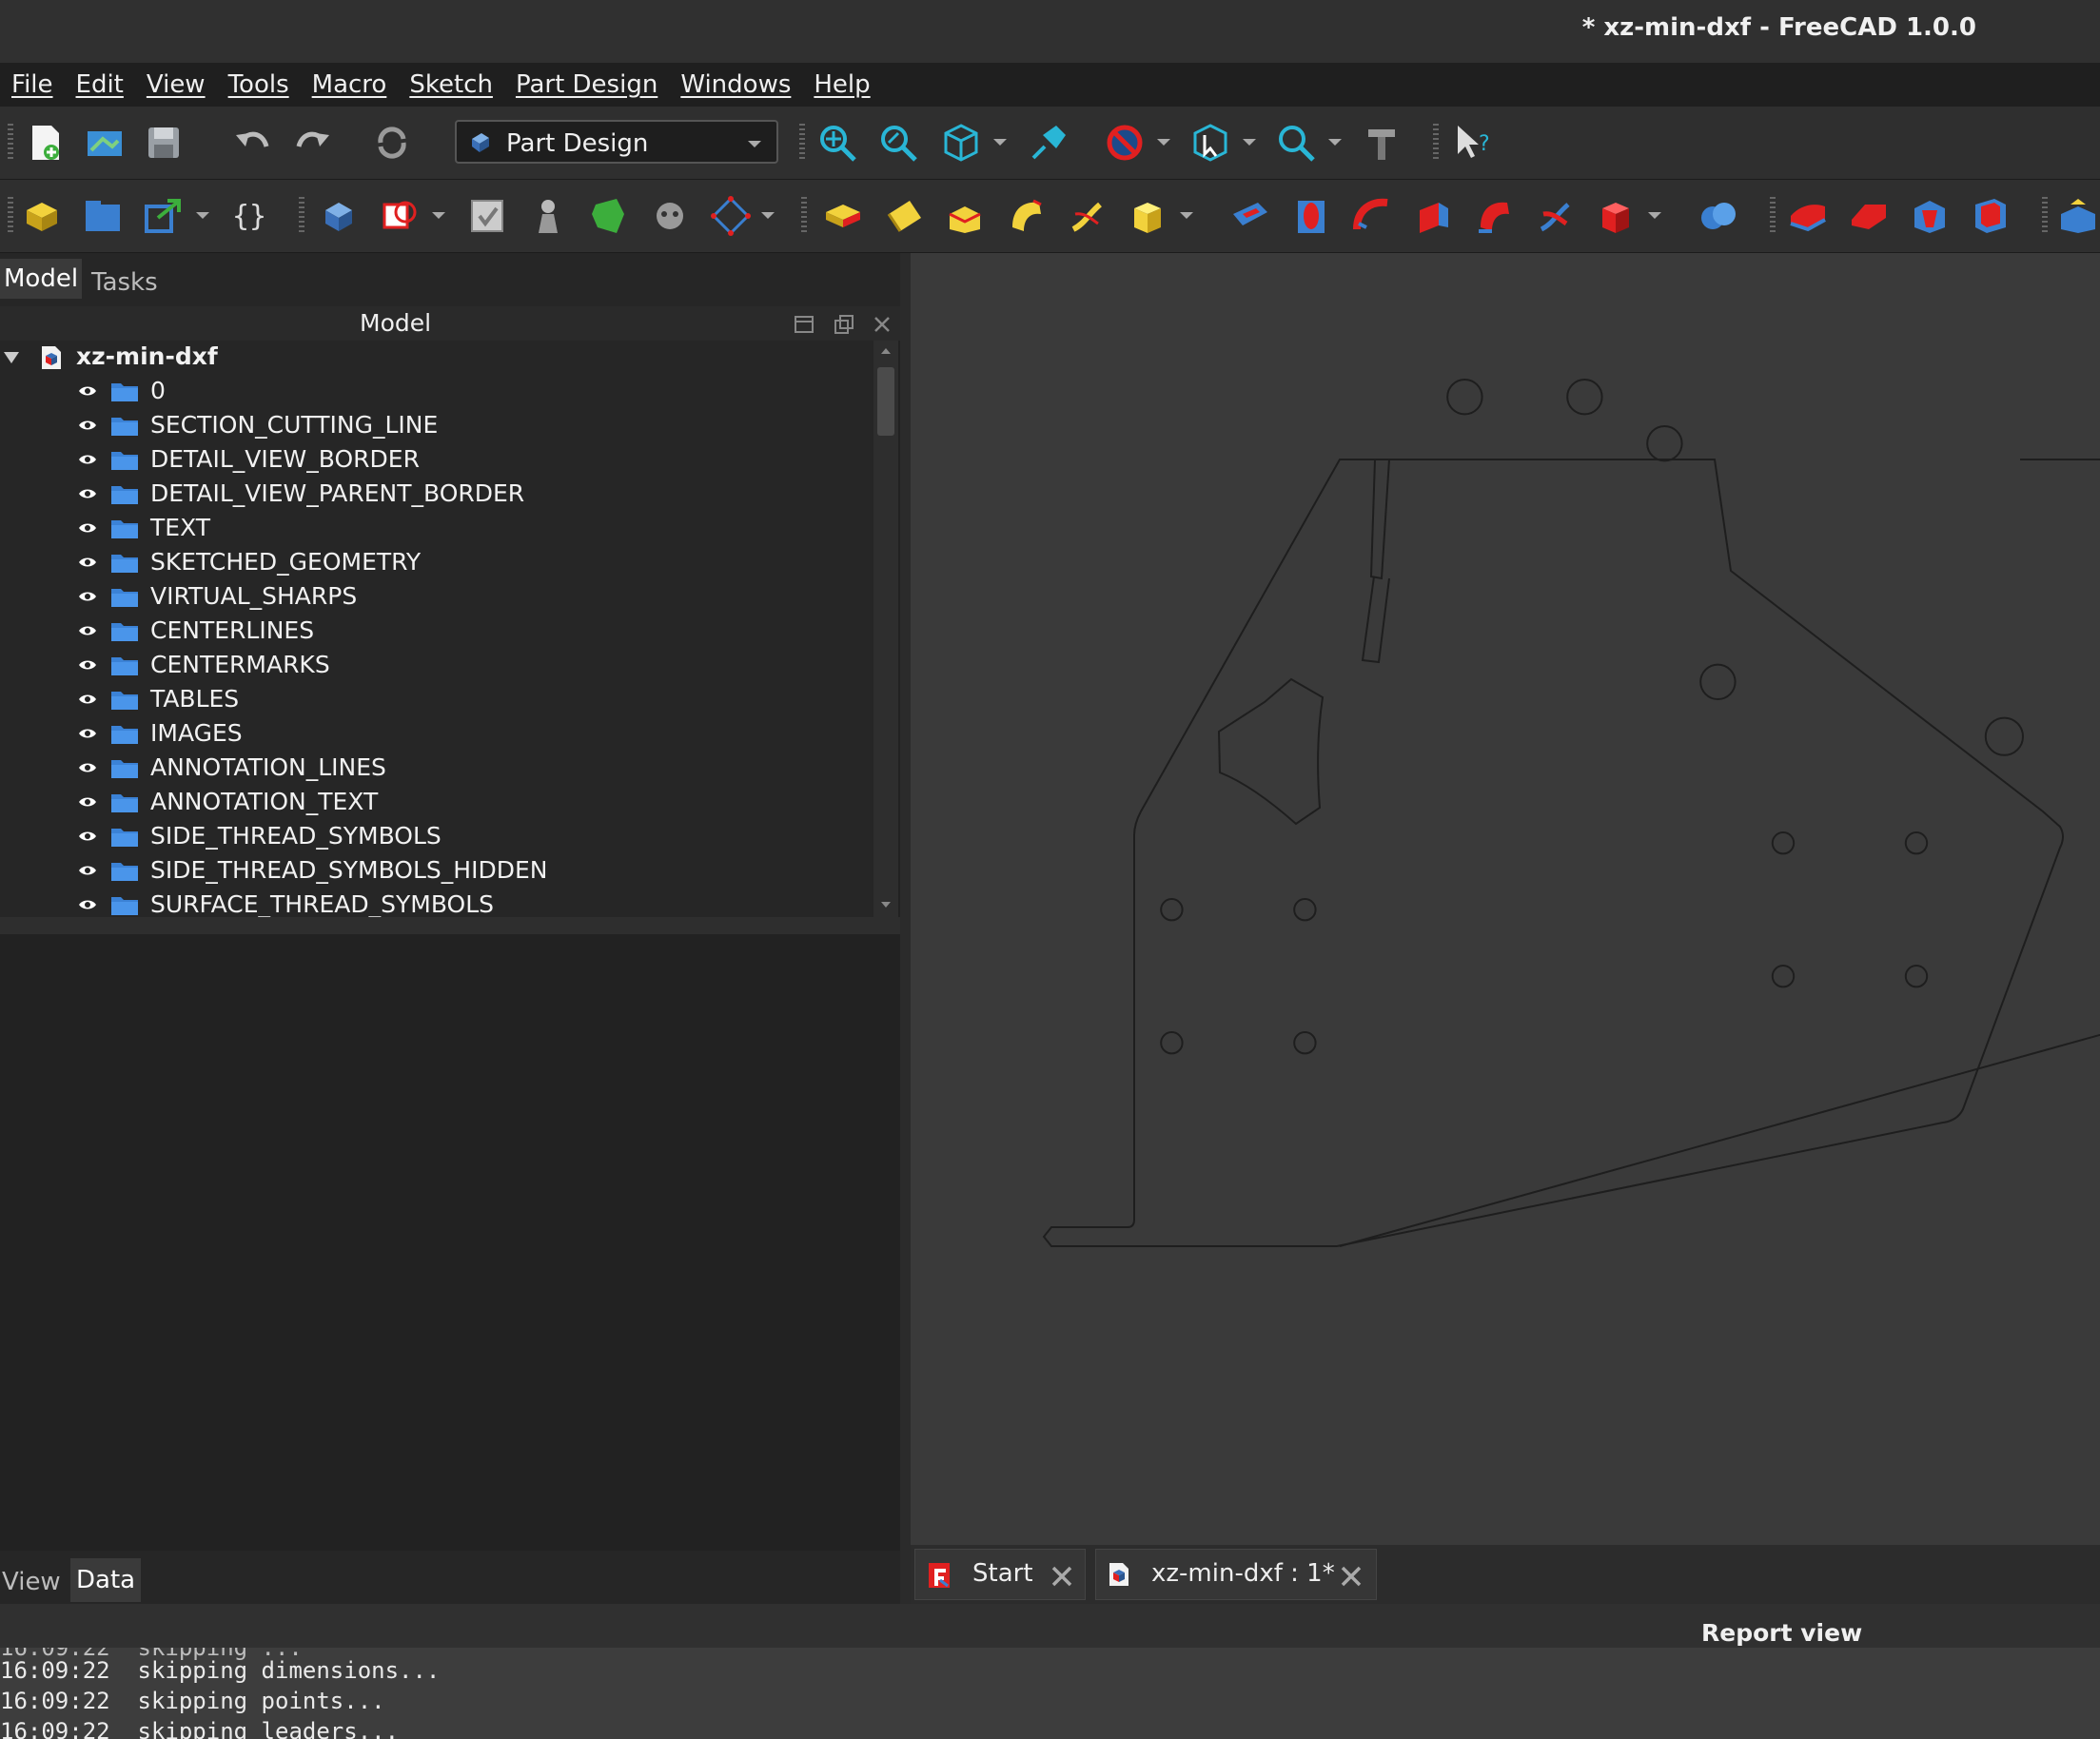  I want to click on tree-item: TABLES, so click(436, 700).